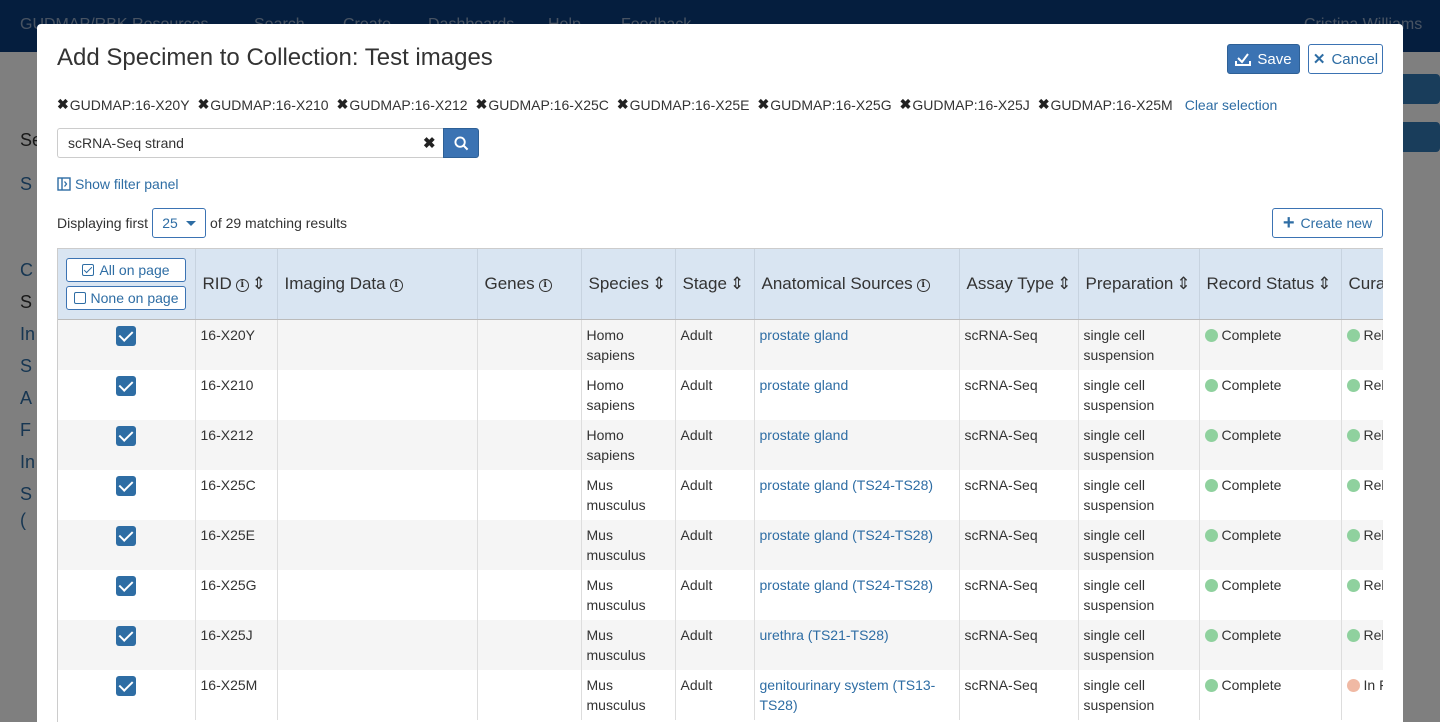 This screenshot has width=1440, height=722. What do you see at coordinates (1288, 223) in the screenshot?
I see `plus-icon: +` at bounding box center [1288, 223].